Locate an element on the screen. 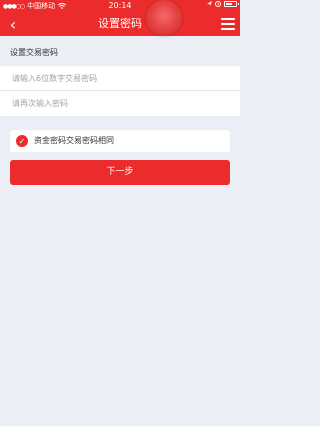 Image resolution: width=320 pixels, height=426 pixels. section-label: 设置交易密码 is located at coordinates (34, 52).